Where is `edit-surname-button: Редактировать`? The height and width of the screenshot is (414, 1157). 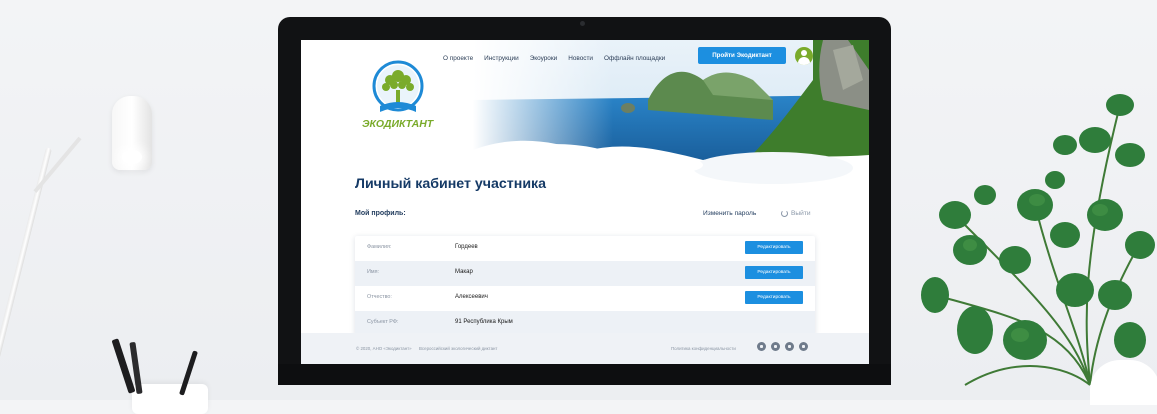 edit-surname-button: Редактировать is located at coordinates (774, 247).